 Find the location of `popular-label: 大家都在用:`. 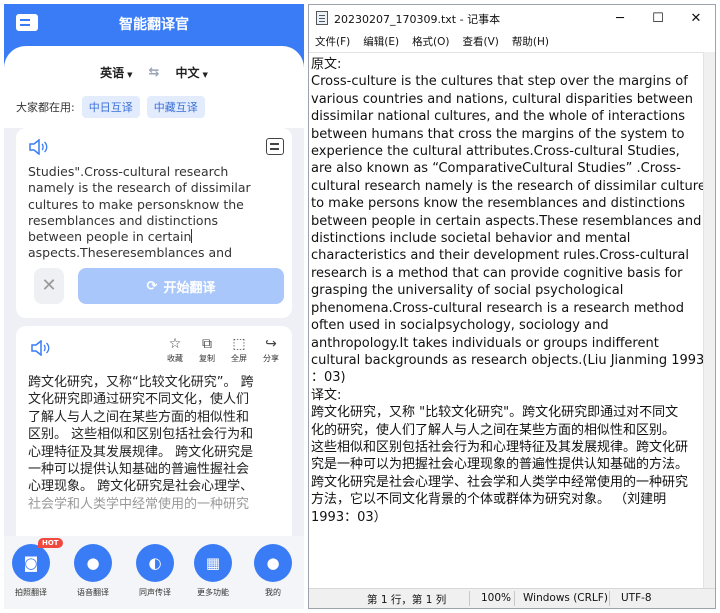

popular-label: 大家都在用: is located at coordinates (45, 107).